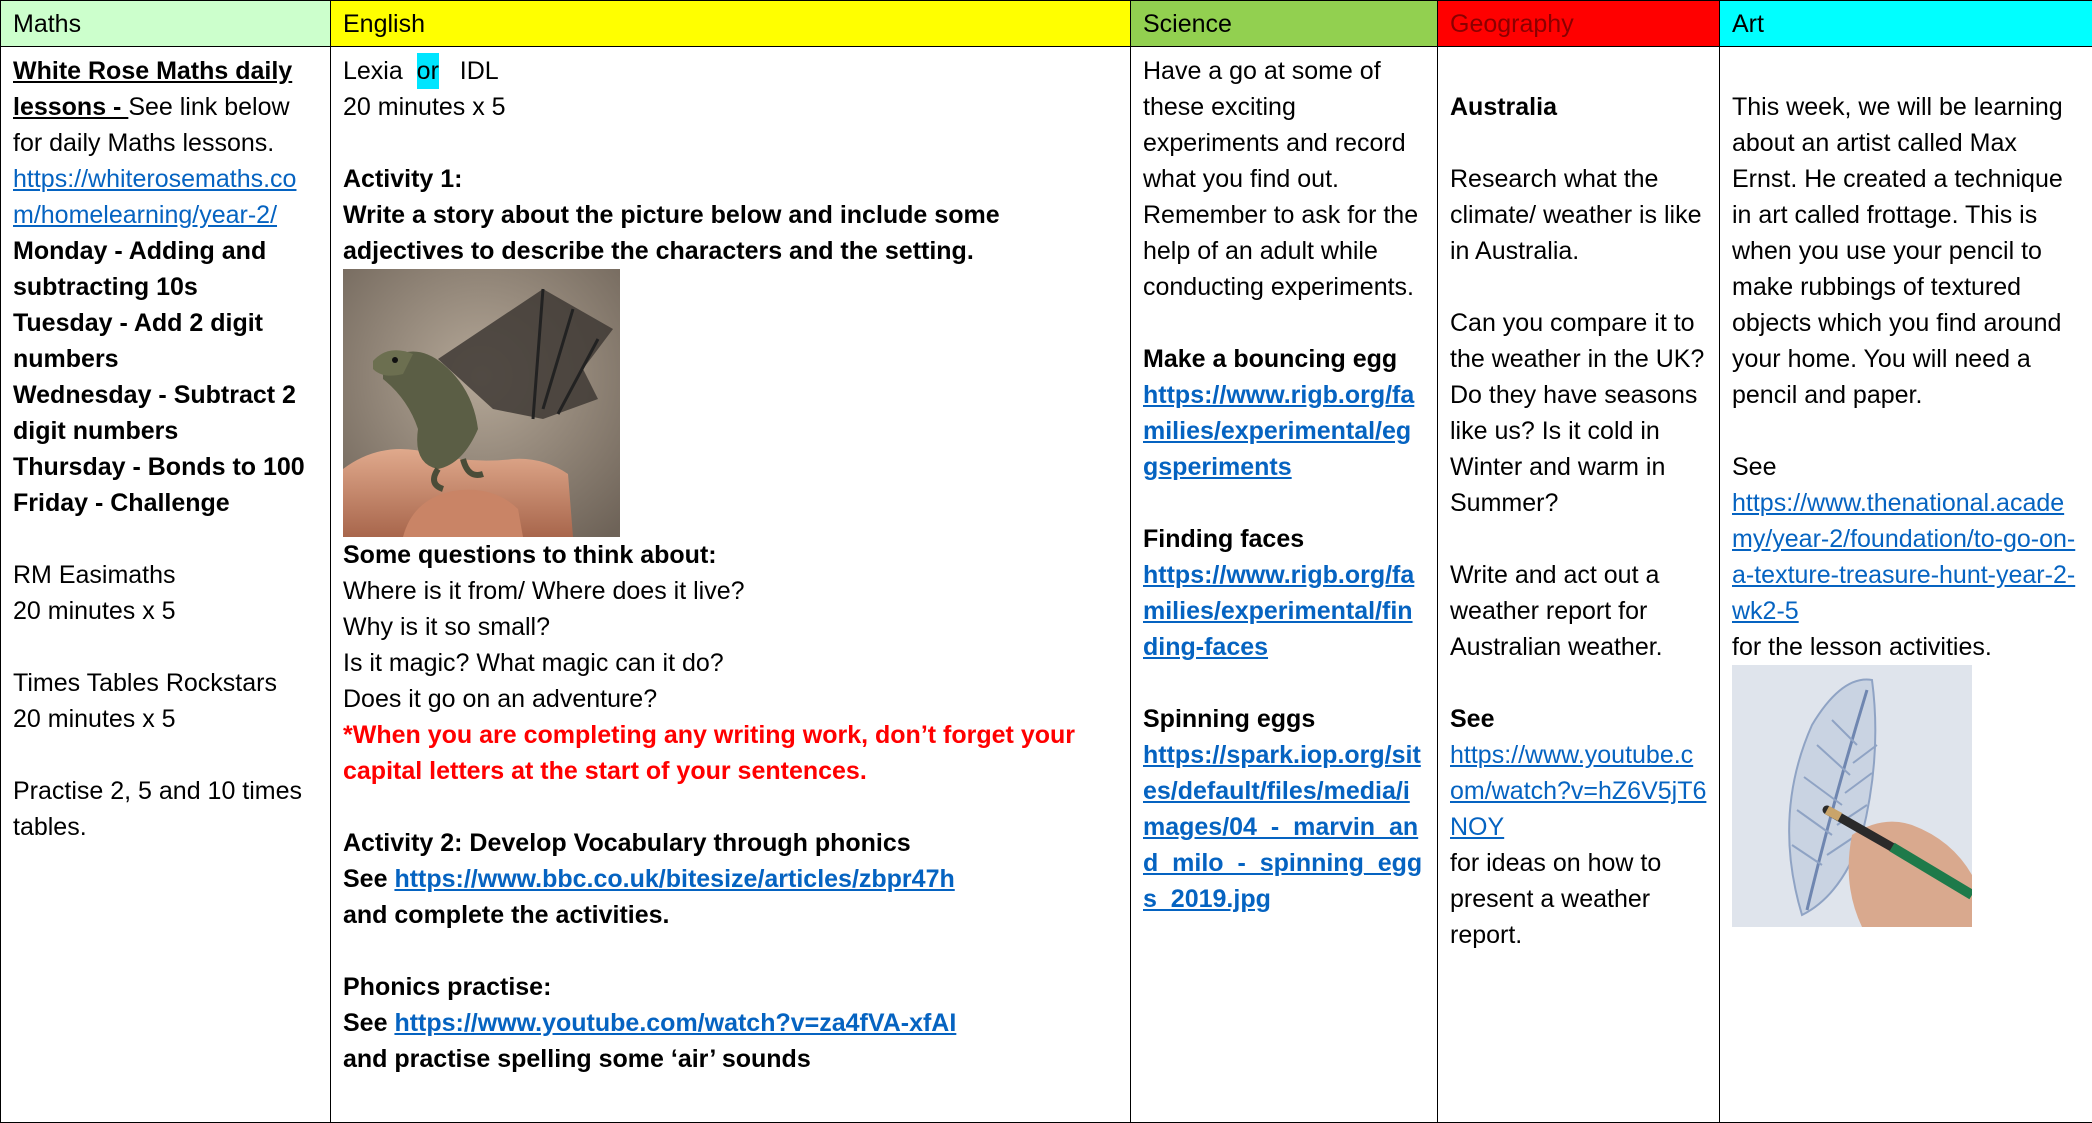  What do you see at coordinates (94, 611) in the screenshot?
I see `easimaths-time: 20 minutes x 5` at bounding box center [94, 611].